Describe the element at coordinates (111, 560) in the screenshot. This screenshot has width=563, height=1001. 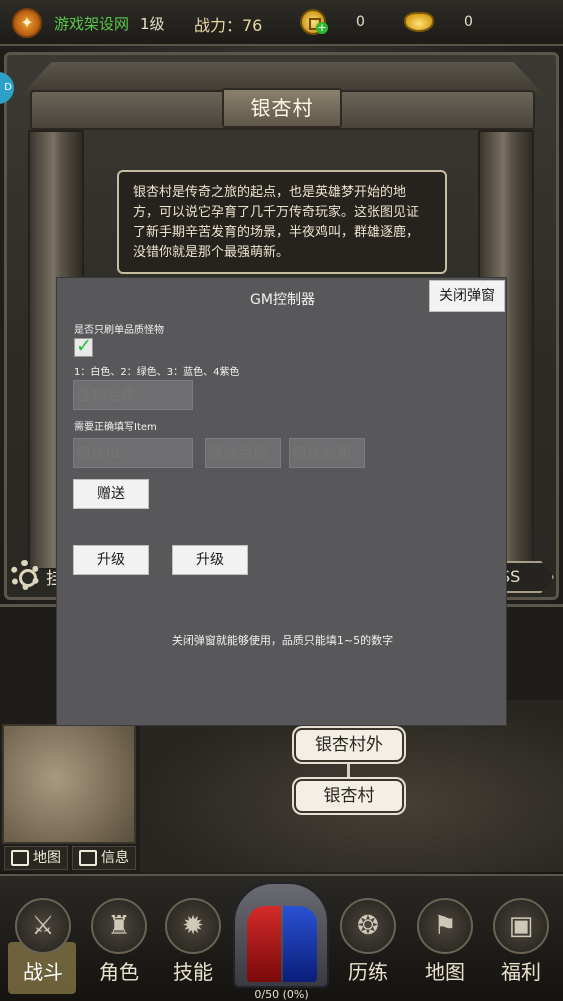
I see `upgrade-button-1: 升级` at that location.